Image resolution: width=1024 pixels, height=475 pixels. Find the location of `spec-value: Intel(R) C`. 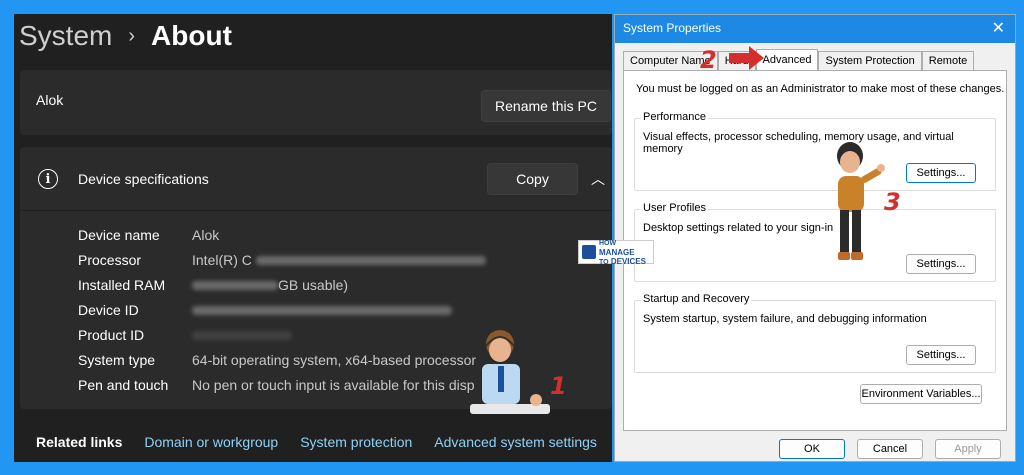

spec-value: Intel(R) C is located at coordinates (222, 259).